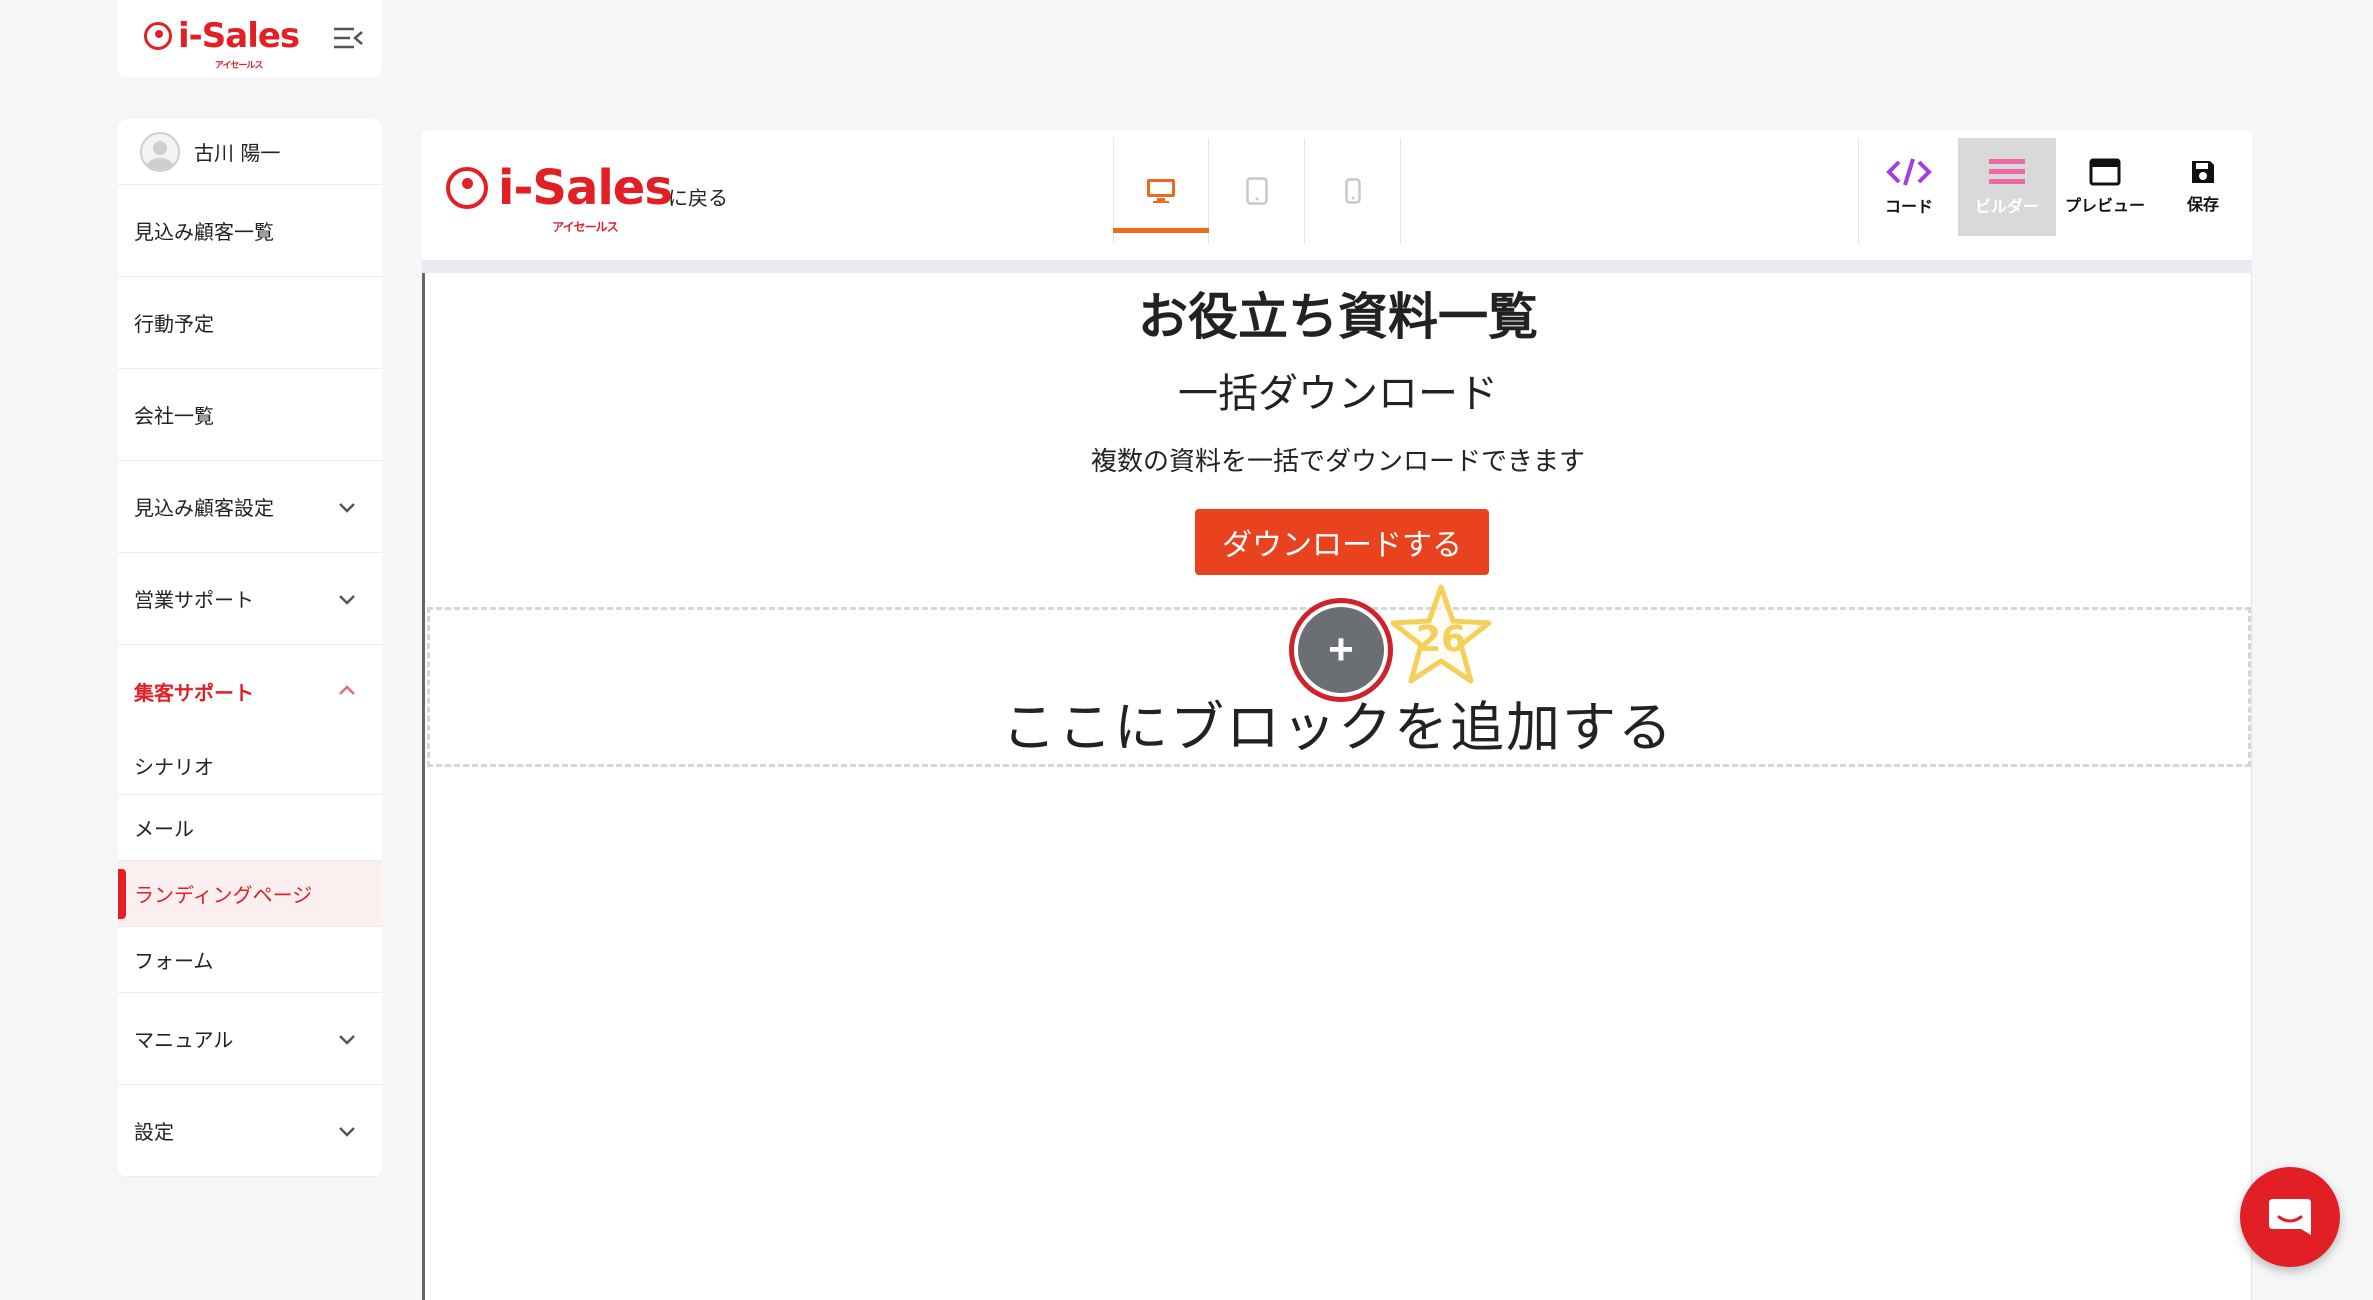 The image size is (2373, 1300). I want to click on sidebar-item-label: 会社一覧, so click(174, 416).